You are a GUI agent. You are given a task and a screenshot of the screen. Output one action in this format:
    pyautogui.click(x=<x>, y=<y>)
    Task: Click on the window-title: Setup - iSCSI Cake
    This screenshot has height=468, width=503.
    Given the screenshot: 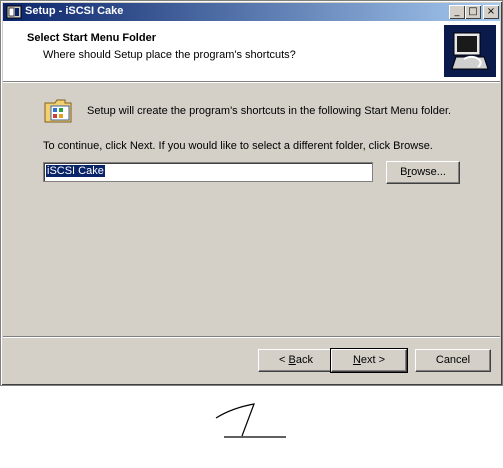 What is the action you would take?
    pyautogui.click(x=74, y=11)
    